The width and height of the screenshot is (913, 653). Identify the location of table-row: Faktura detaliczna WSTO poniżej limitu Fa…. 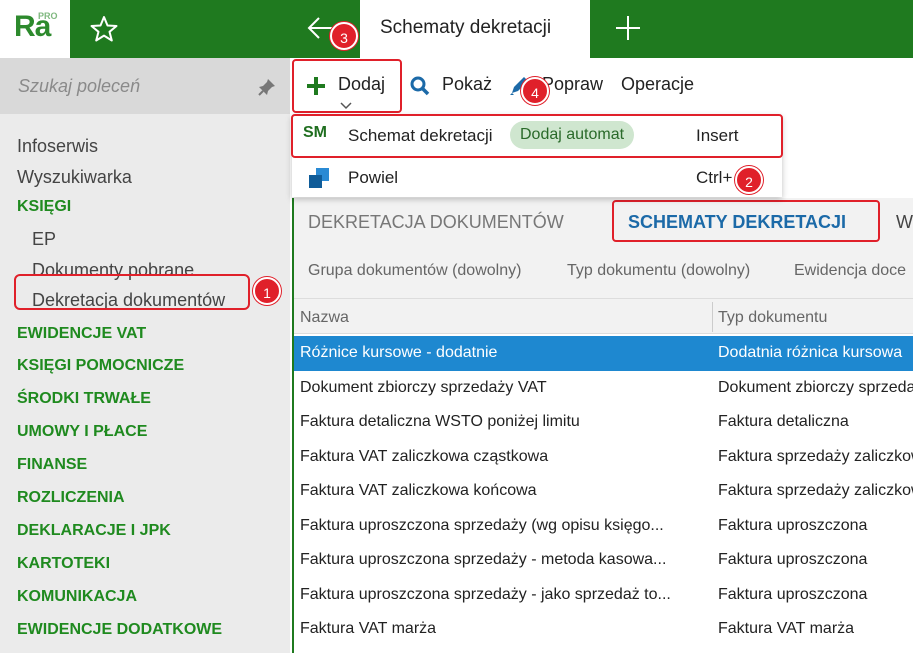
(603, 422).